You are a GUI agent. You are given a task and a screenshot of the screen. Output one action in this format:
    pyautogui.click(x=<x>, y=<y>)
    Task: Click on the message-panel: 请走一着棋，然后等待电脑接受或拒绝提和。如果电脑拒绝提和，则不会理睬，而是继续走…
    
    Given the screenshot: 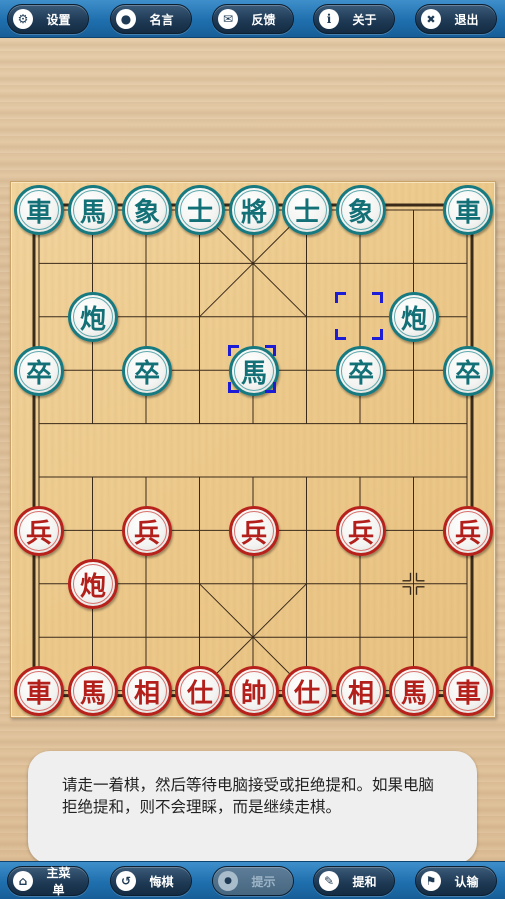 What is the action you would take?
    pyautogui.click(x=252, y=807)
    